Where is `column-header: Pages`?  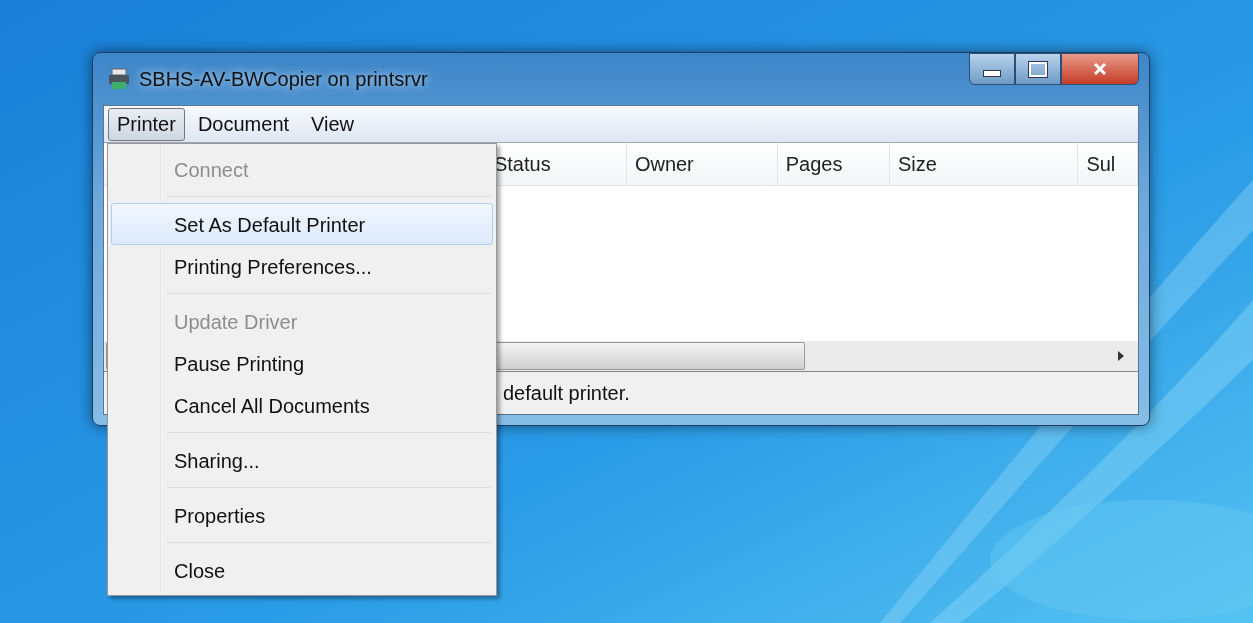
column-header: Pages is located at coordinates (833, 164).